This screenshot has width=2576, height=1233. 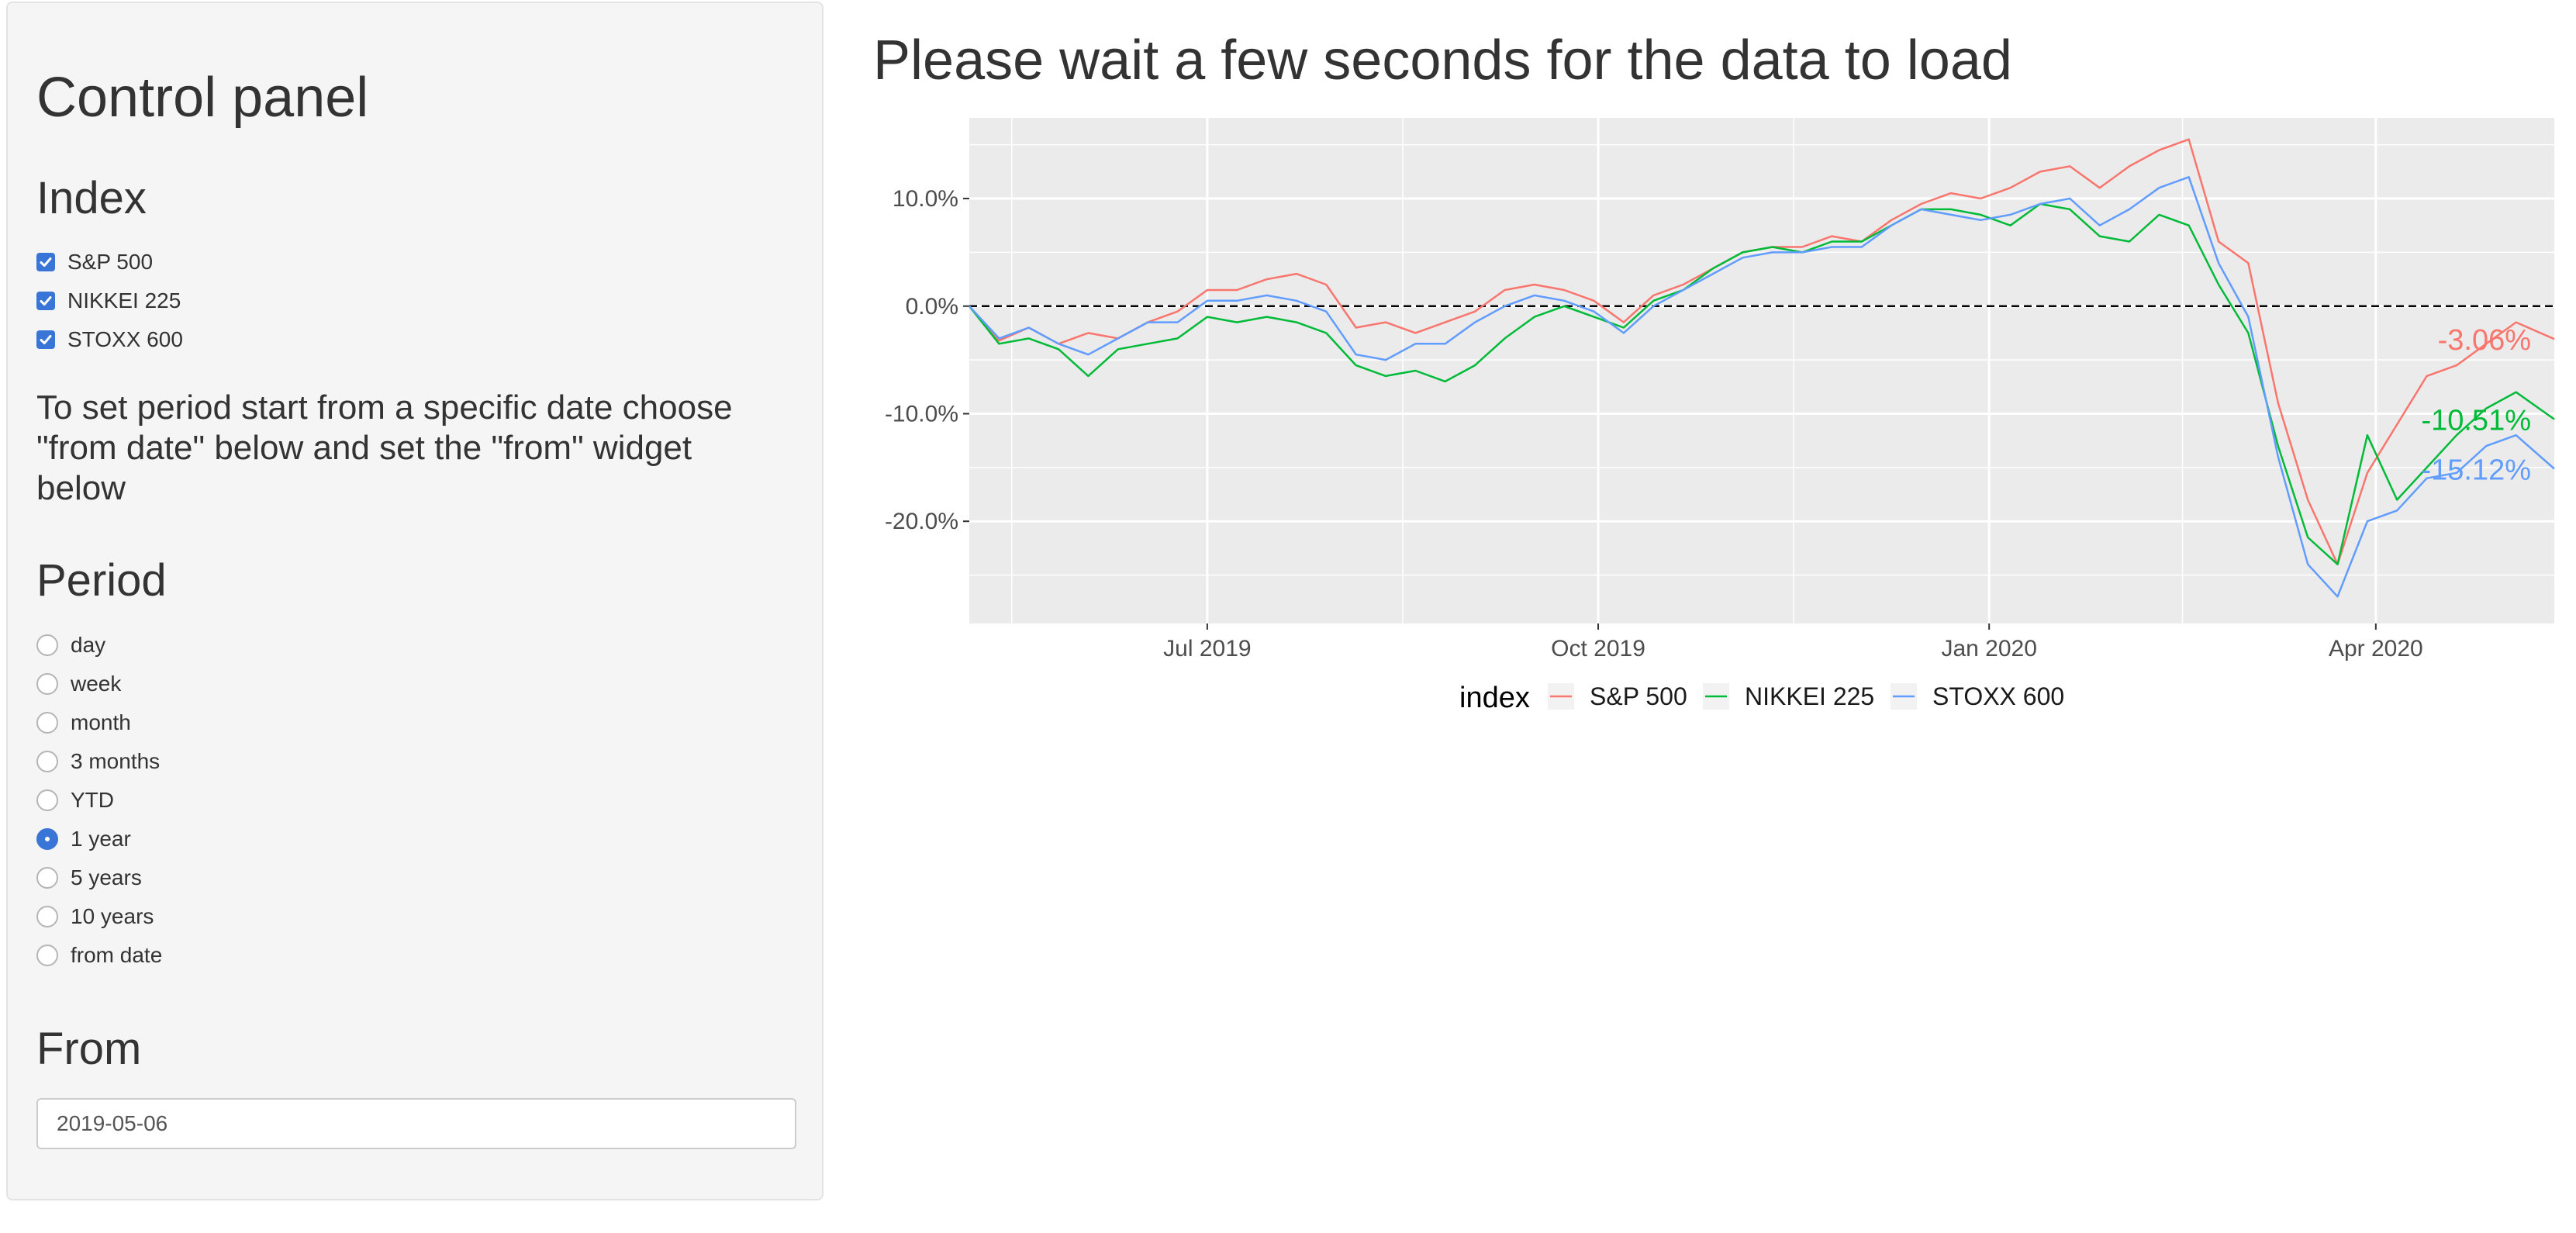 What do you see at coordinates (922, 521) in the screenshot?
I see `y-tick-label: -20.0%` at bounding box center [922, 521].